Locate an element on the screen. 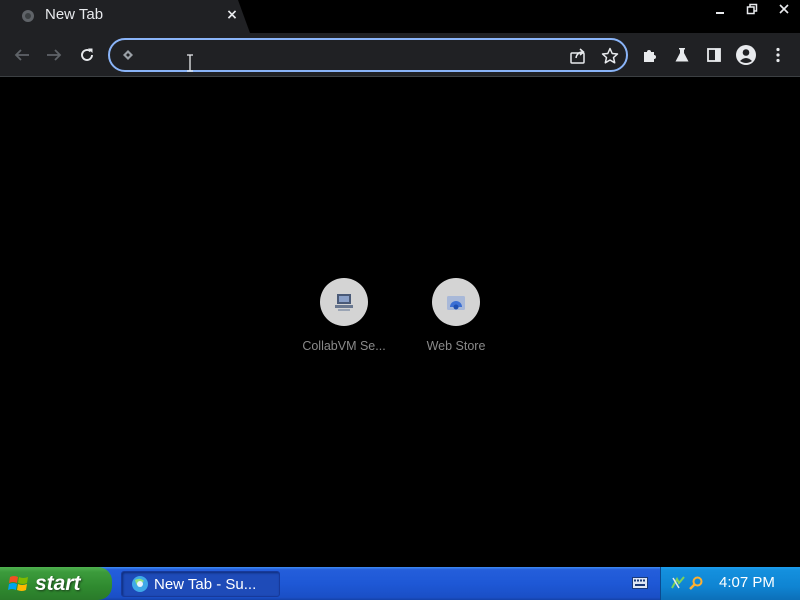 This screenshot has width=800, height=600. reload-button is located at coordinates (87, 55).